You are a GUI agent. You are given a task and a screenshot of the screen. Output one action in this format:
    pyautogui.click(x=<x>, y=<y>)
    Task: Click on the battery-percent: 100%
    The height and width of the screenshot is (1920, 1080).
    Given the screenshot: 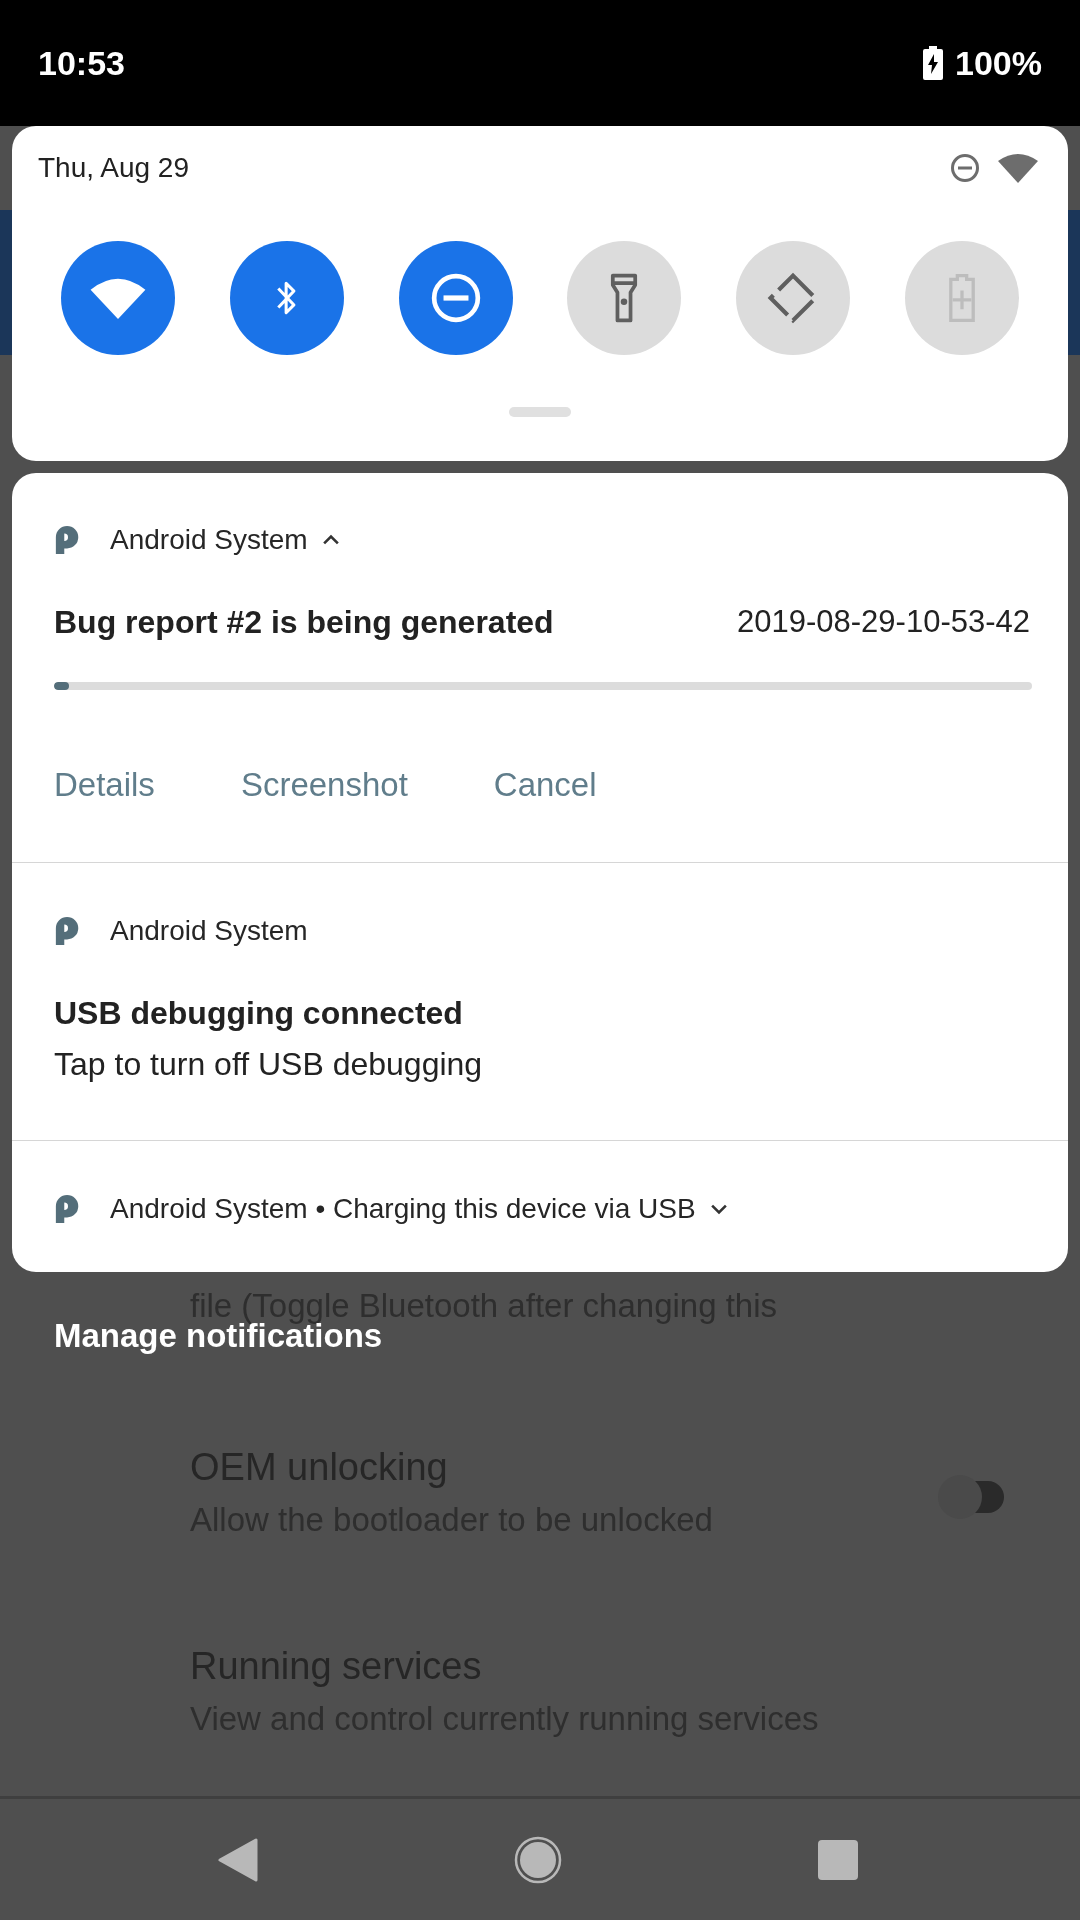 What is the action you would take?
    pyautogui.click(x=998, y=63)
    